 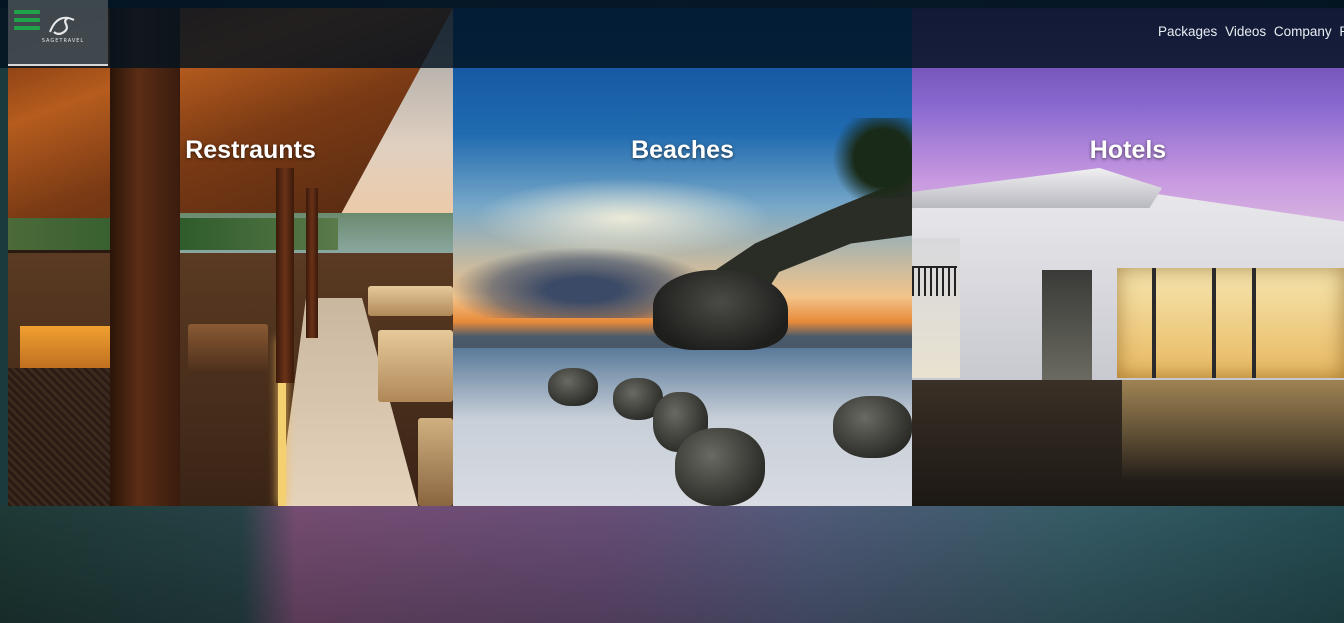 I want to click on card-title-restaurants: Restraunts, so click(x=250, y=150).